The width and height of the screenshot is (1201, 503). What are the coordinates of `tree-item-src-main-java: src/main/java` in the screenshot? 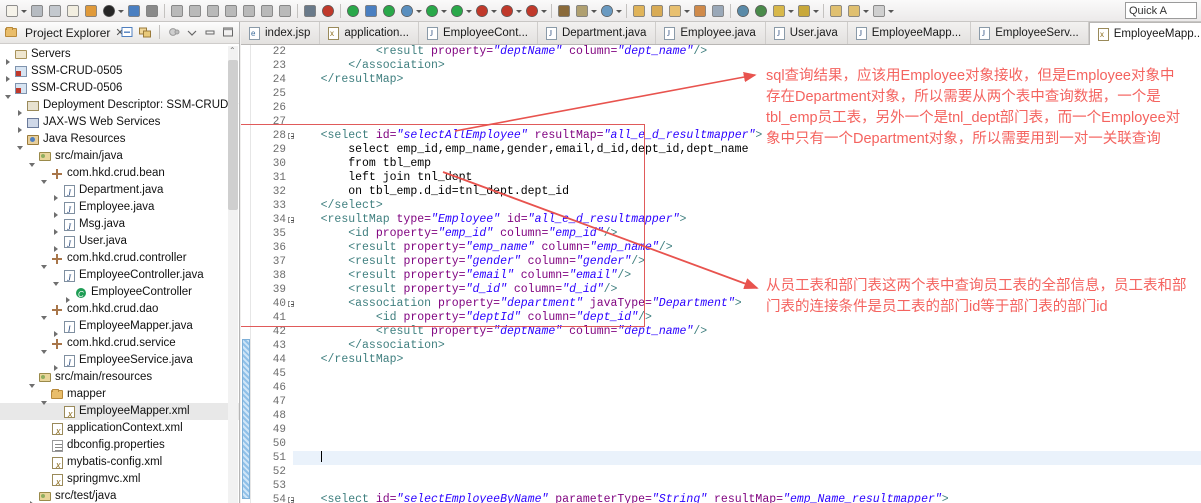 It's located at (119, 157).